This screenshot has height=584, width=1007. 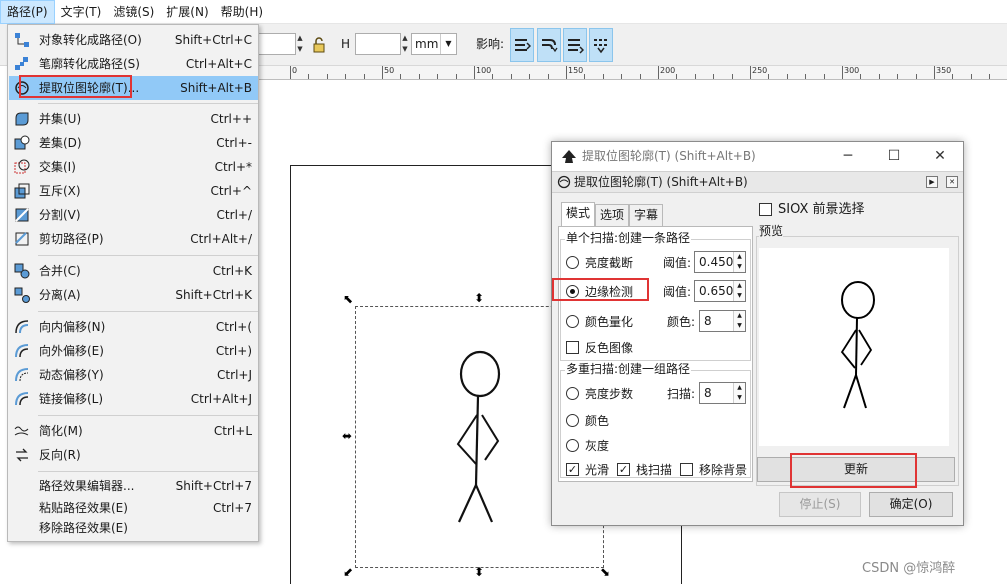 What do you see at coordinates (852, 70) in the screenshot?
I see `ruler-label: 300` at bounding box center [852, 70].